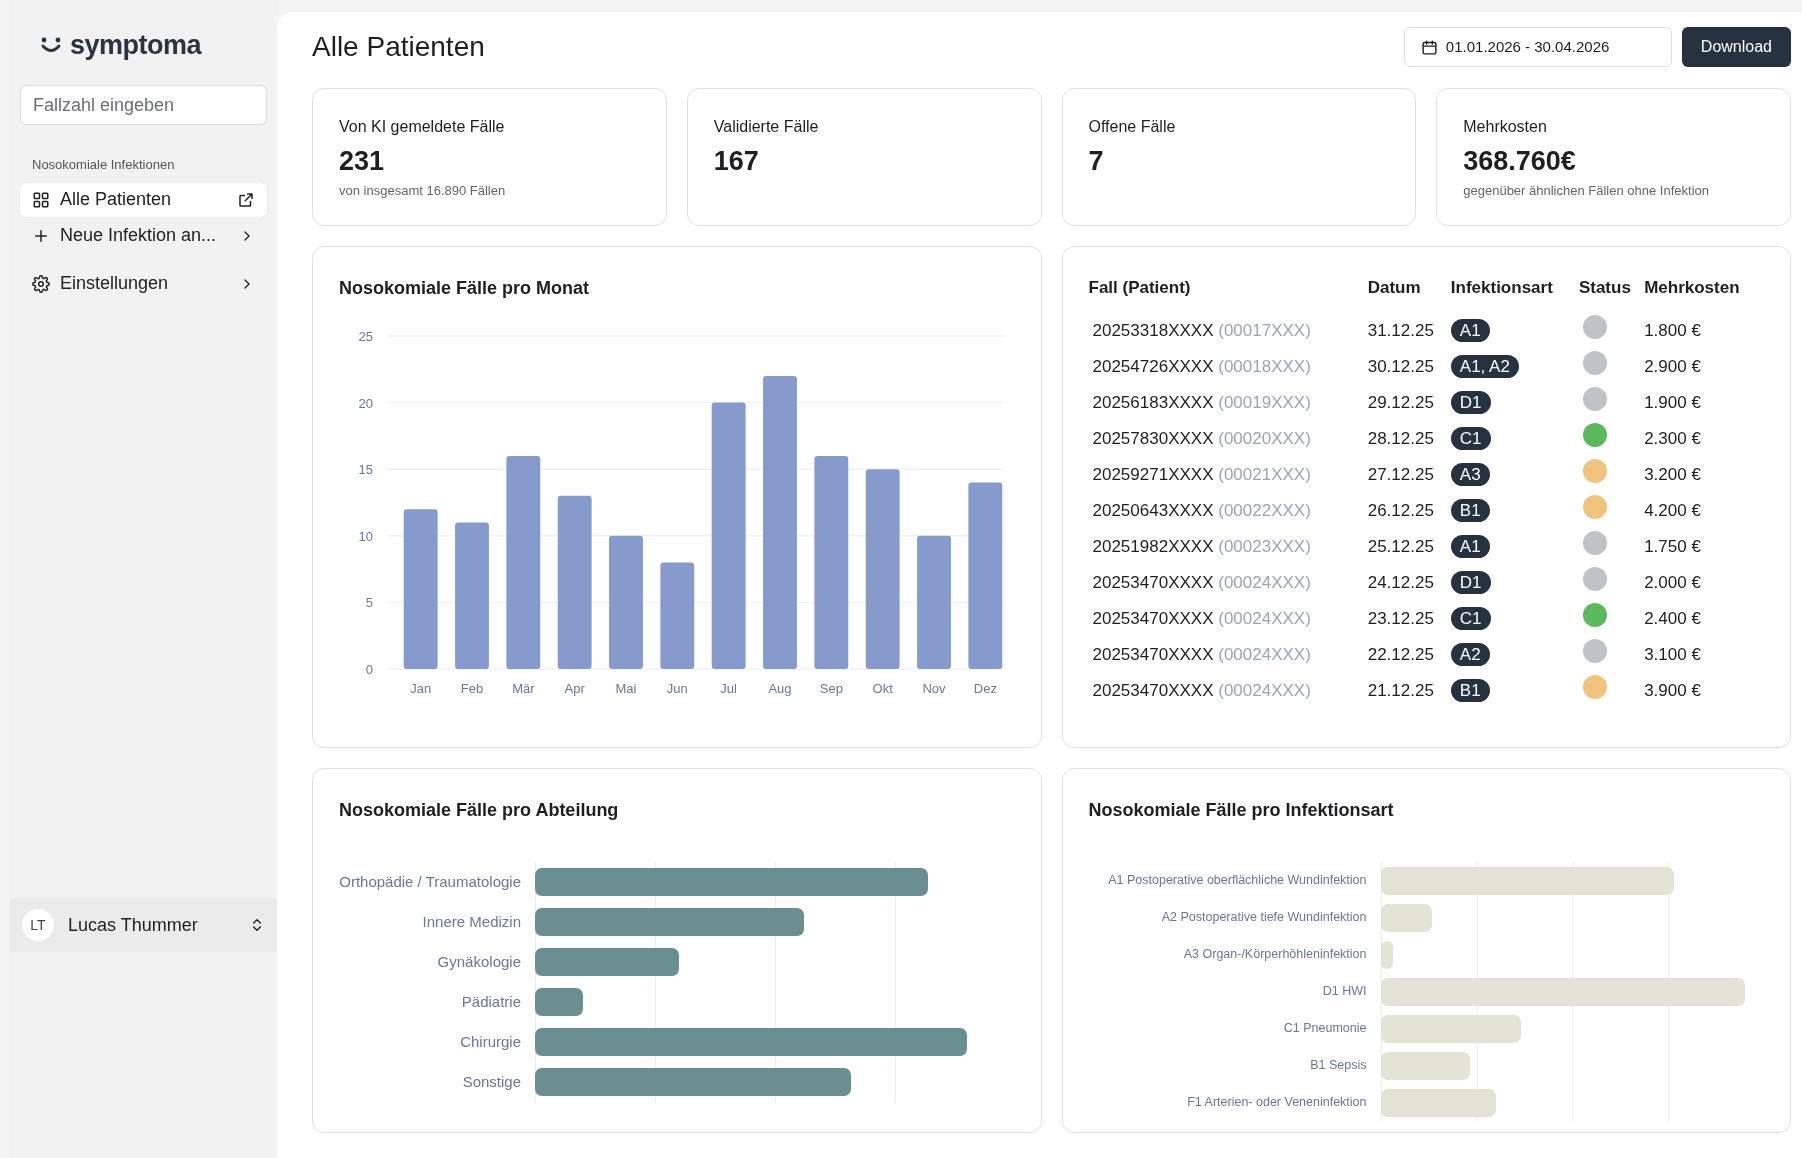  I want to click on axis-label: Mär, so click(523, 688).